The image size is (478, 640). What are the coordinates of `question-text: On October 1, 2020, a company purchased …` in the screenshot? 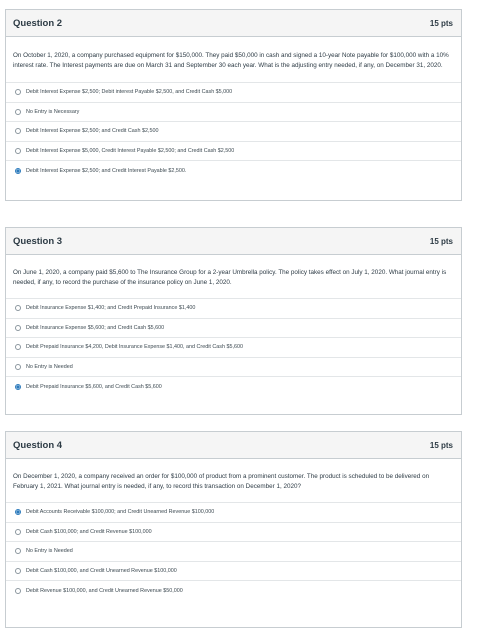 It's located at (231, 60).